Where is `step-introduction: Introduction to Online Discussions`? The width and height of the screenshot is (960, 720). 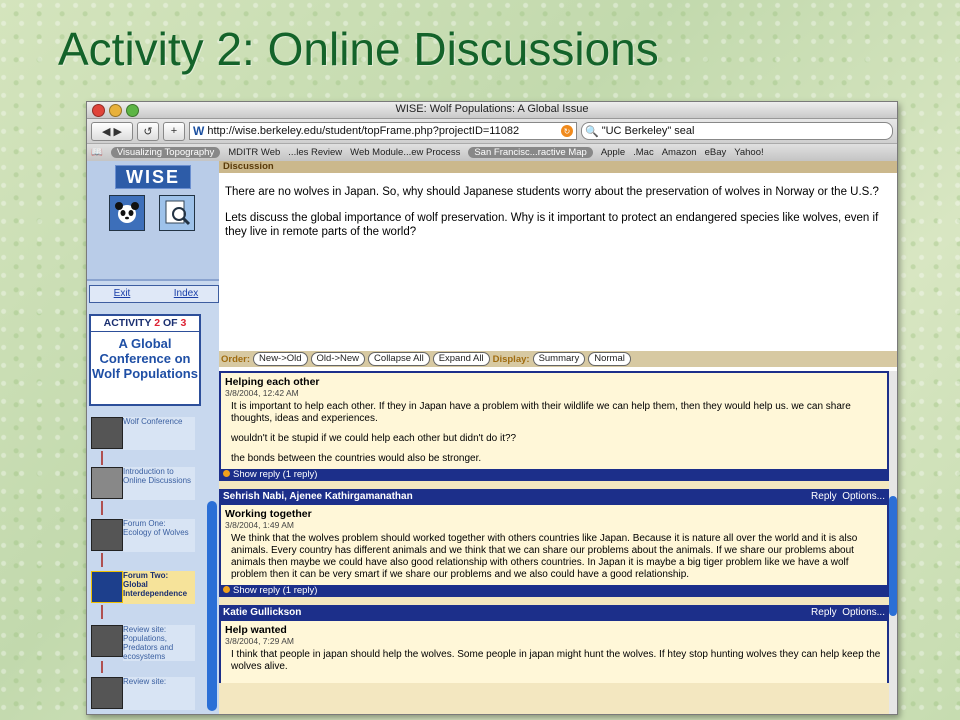
step-introduction: Introduction to Online Discussions is located at coordinates (149, 485).